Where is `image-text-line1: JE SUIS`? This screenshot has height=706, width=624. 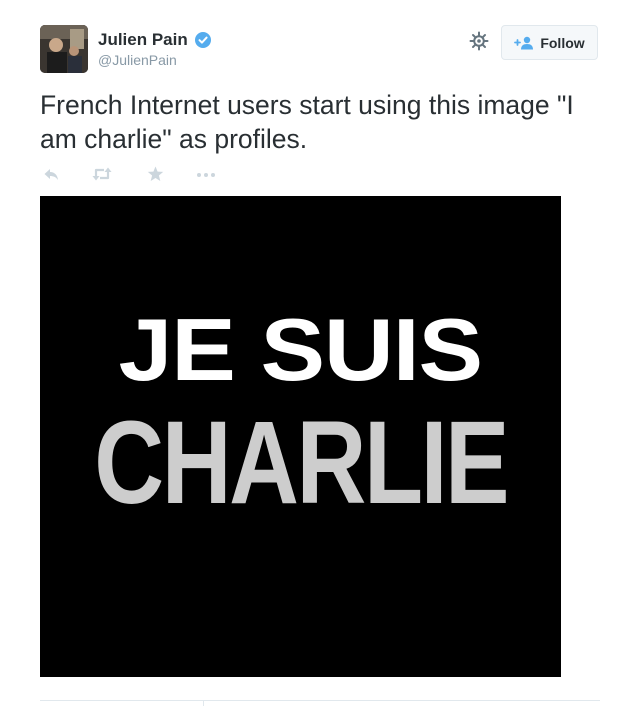 image-text-line1: JE SUIS is located at coordinates (301, 349).